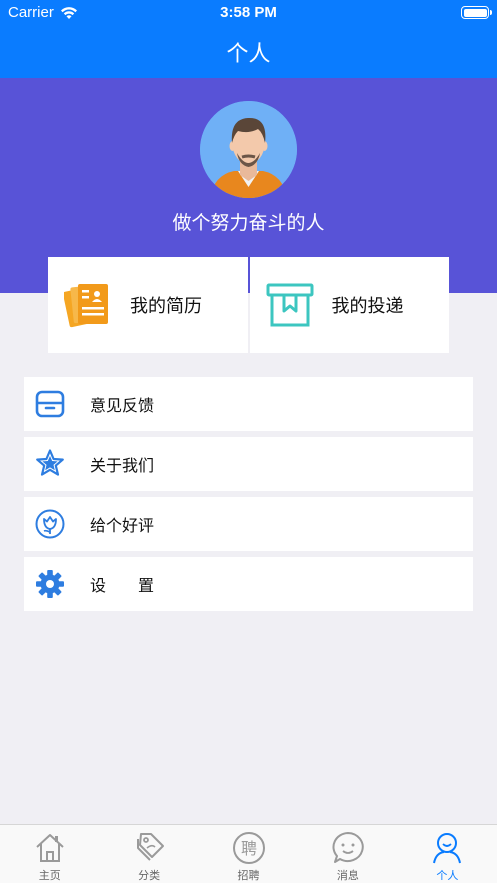 Image resolution: width=497 pixels, height=883 pixels. I want to click on tab-recruit: 聘 招聘, so click(248, 854).